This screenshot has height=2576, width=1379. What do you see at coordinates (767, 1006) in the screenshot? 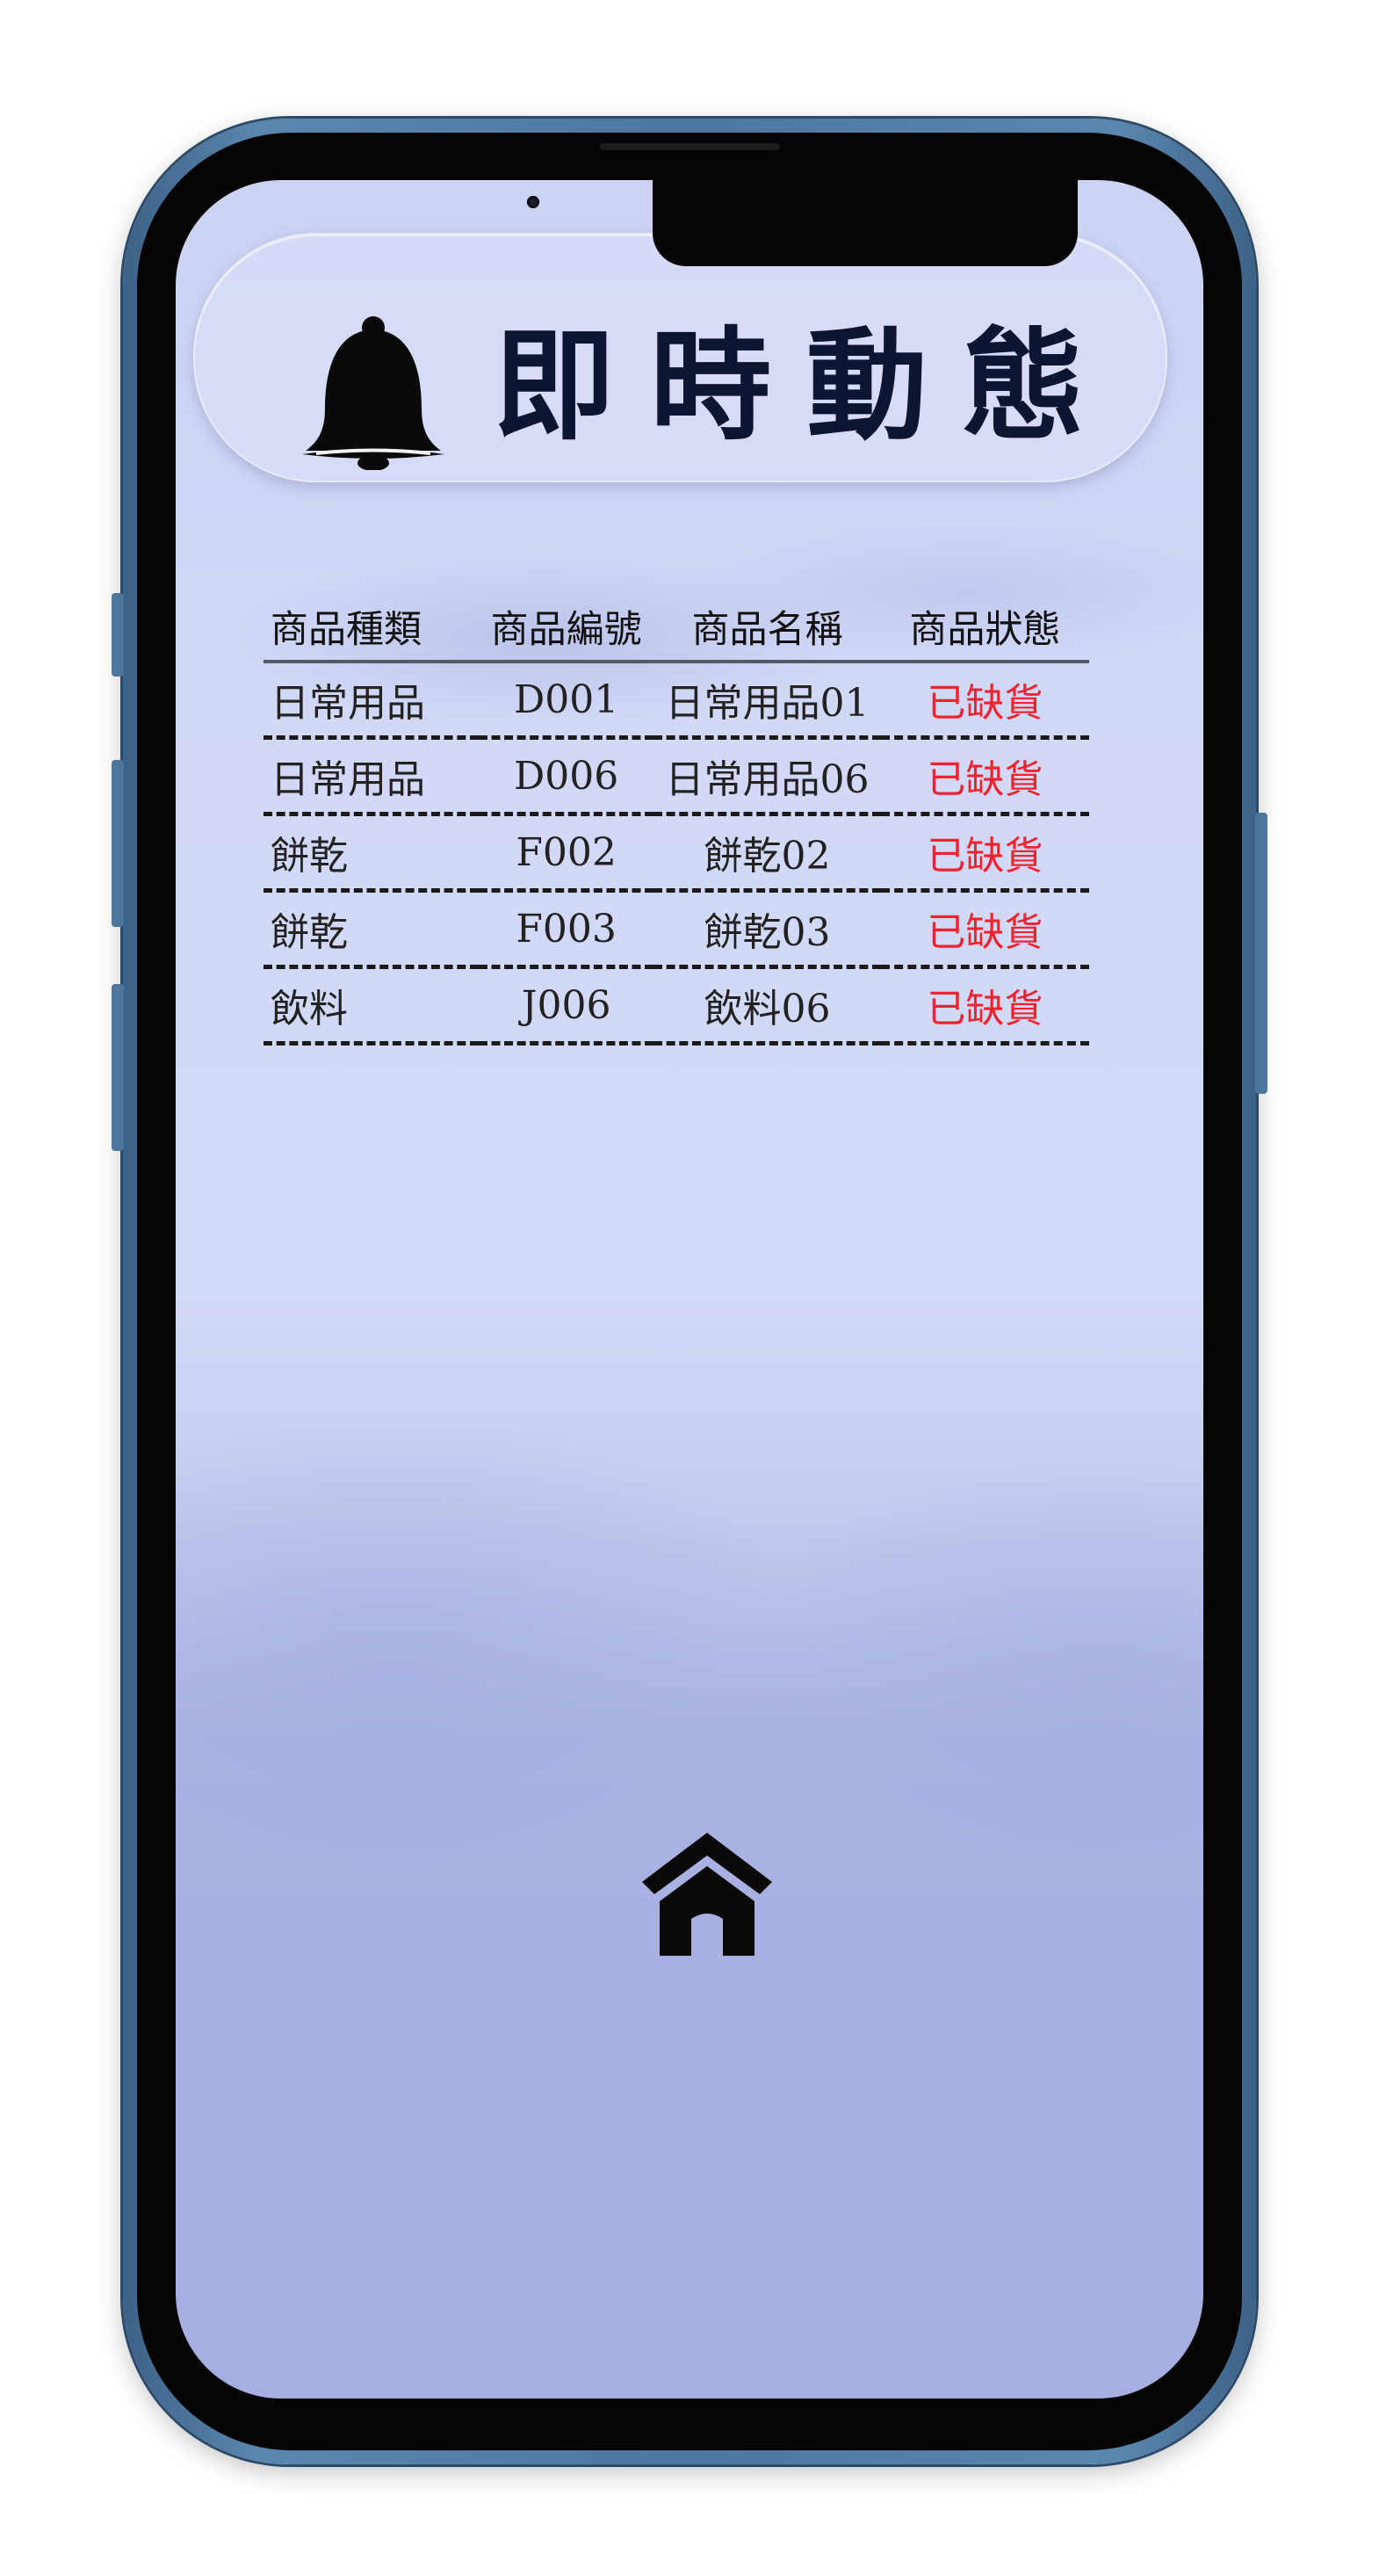
I see `cell-name: 飲料06` at bounding box center [767, 1006].